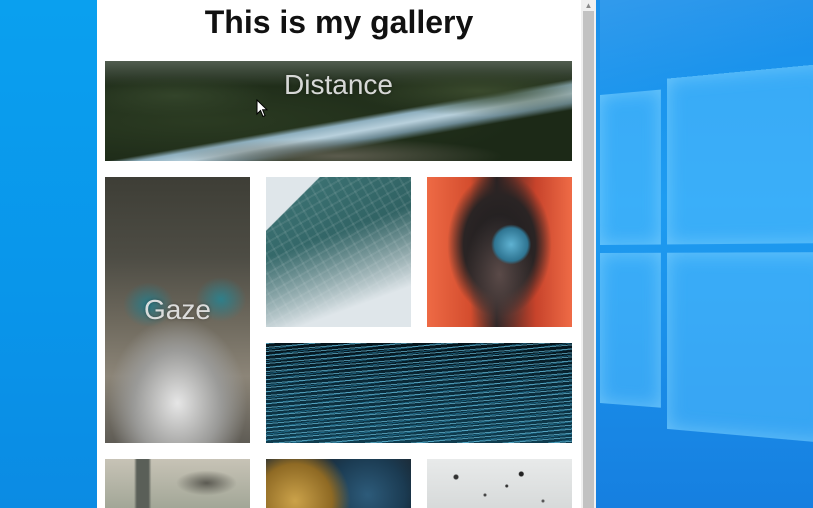 The height and width of the screenshot is (508, 813). What do you see at coordinates (338, 111) in the screenshot?
I see `gallery-tile-distance: Distance` at bounding box center [338, 111].